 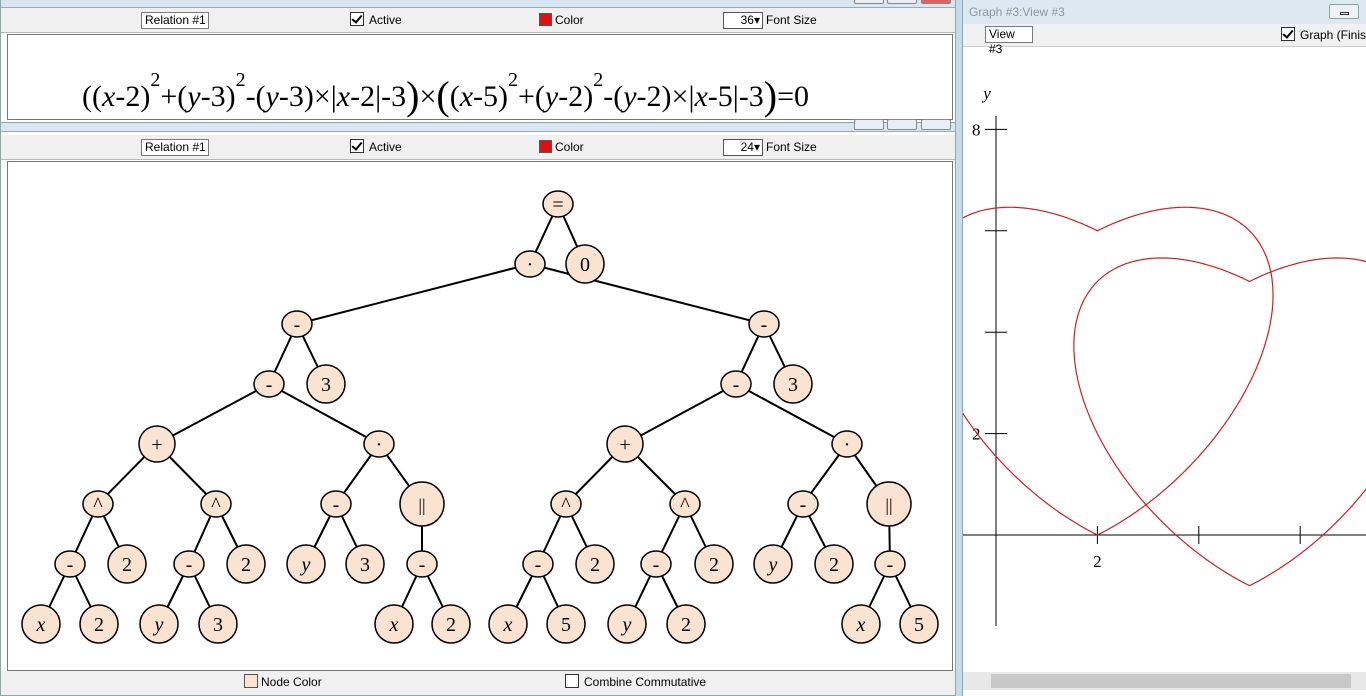 What do you see at coordinates (175, 20) in the screenshot?
I see `relation-field: Relation #1` at bounding box center [175, 20].